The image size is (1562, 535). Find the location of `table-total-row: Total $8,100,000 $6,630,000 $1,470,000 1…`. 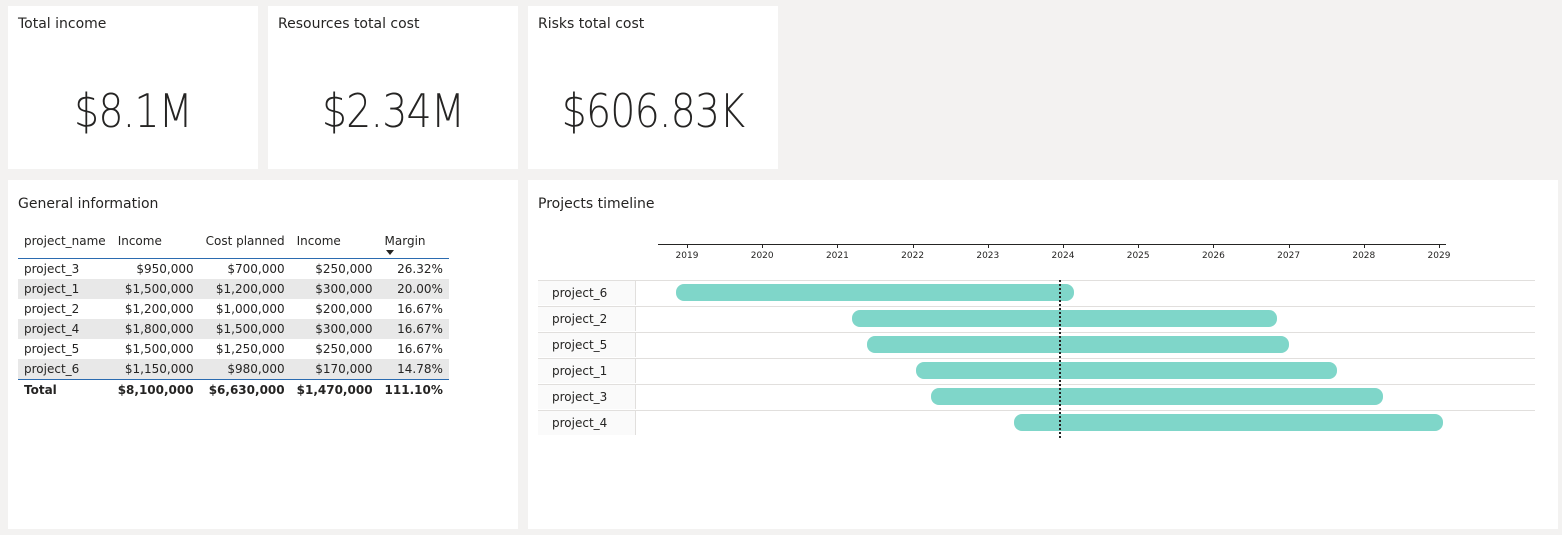

table-total-row: Total $8,100,000 $6,630,000 $1,470,000 1… is located at coordinates (233, 390).